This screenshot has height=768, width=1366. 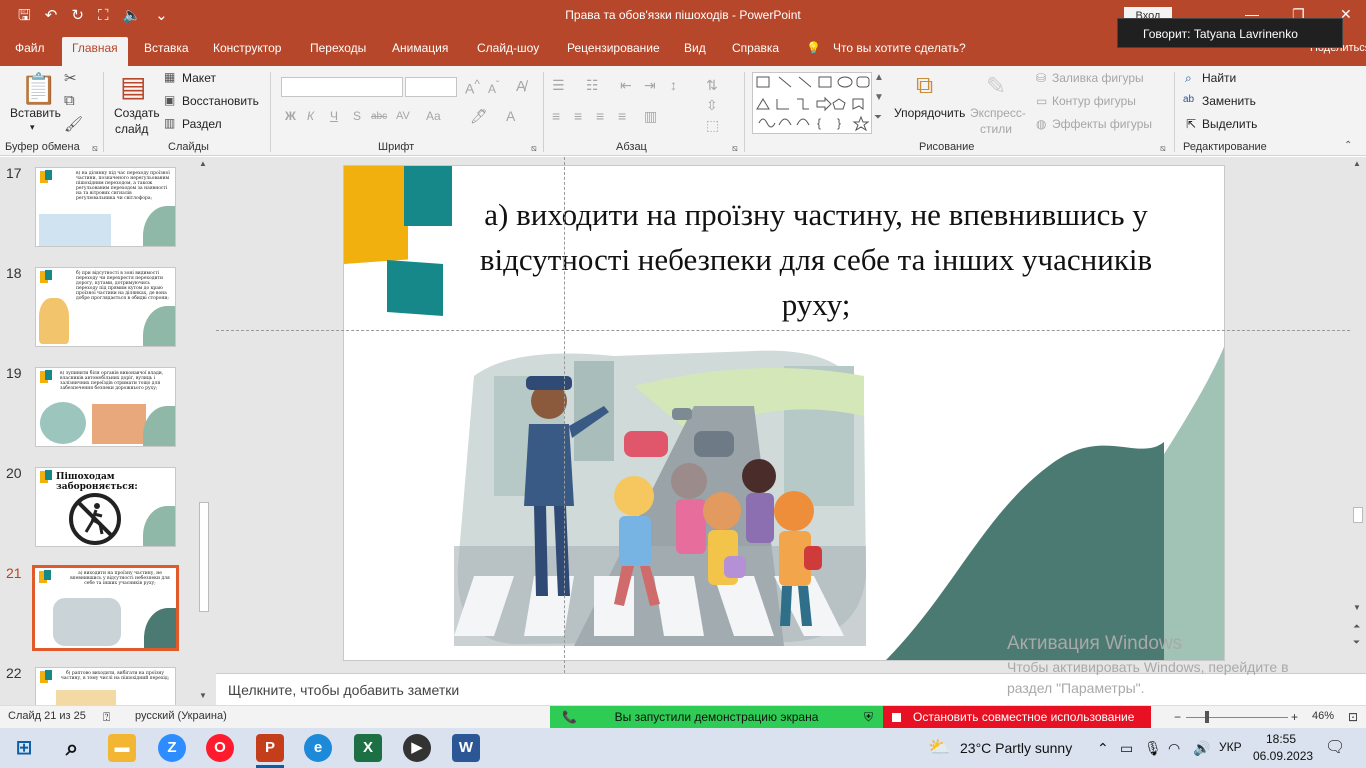 I want to click on slide-scrollbar-thumb, so click(x=1358, y=515).